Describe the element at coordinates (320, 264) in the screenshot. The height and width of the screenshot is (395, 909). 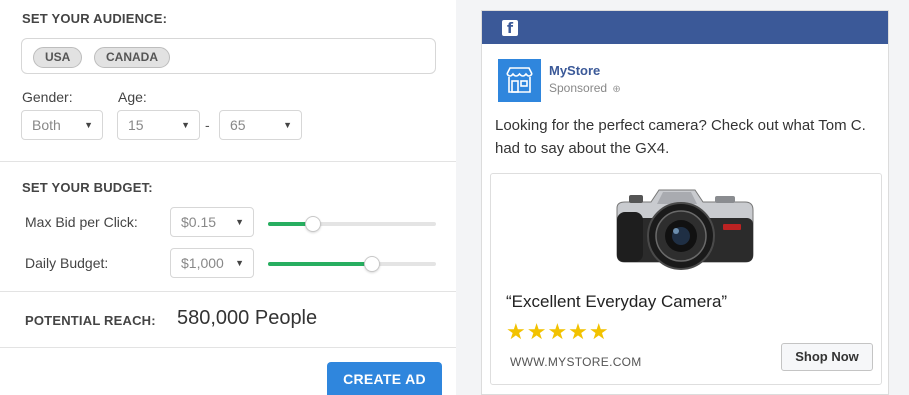
I see `daily-budget-slider-fill` at that location.